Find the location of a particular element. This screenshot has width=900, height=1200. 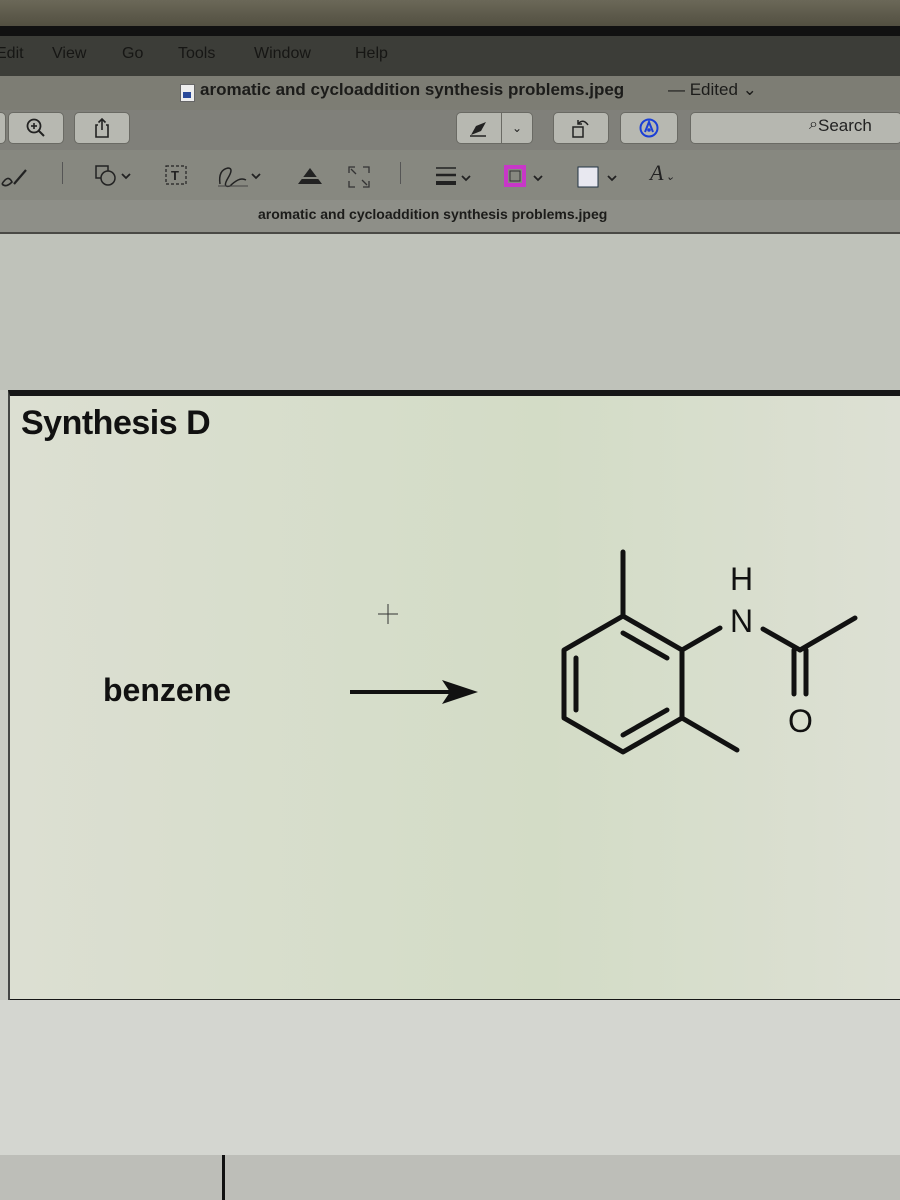

text-tool: T is located at coordinates (177, 176).